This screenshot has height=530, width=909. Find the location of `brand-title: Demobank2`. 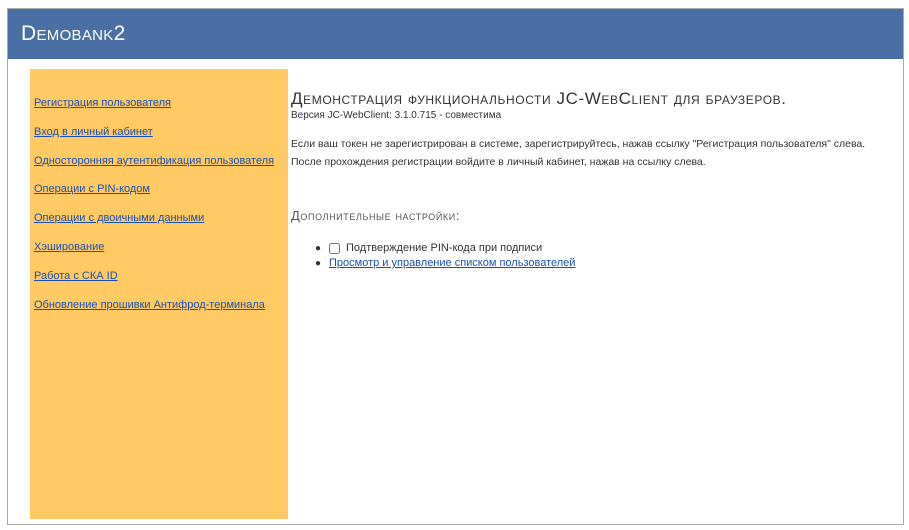

brand-title: Demobank2 is located at coordinates (73, 34).